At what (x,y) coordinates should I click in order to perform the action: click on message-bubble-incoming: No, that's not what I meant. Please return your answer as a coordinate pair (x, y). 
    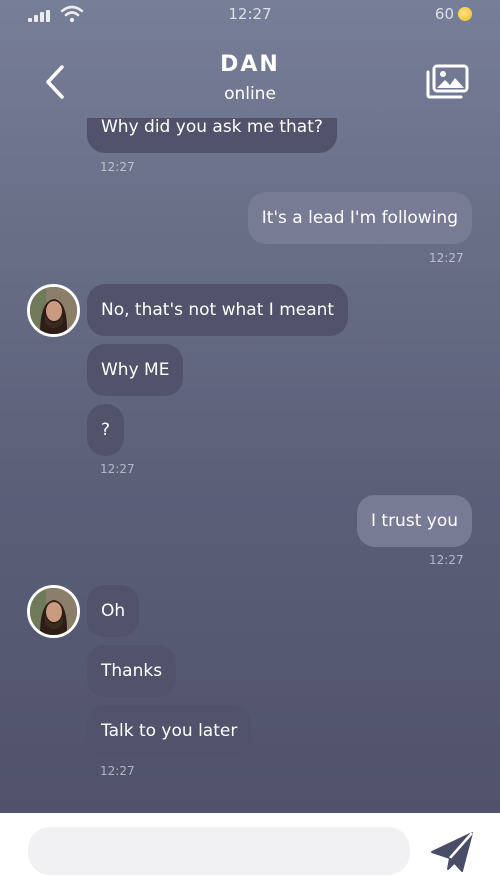
    Looking at the image, I should click on (218, 310).